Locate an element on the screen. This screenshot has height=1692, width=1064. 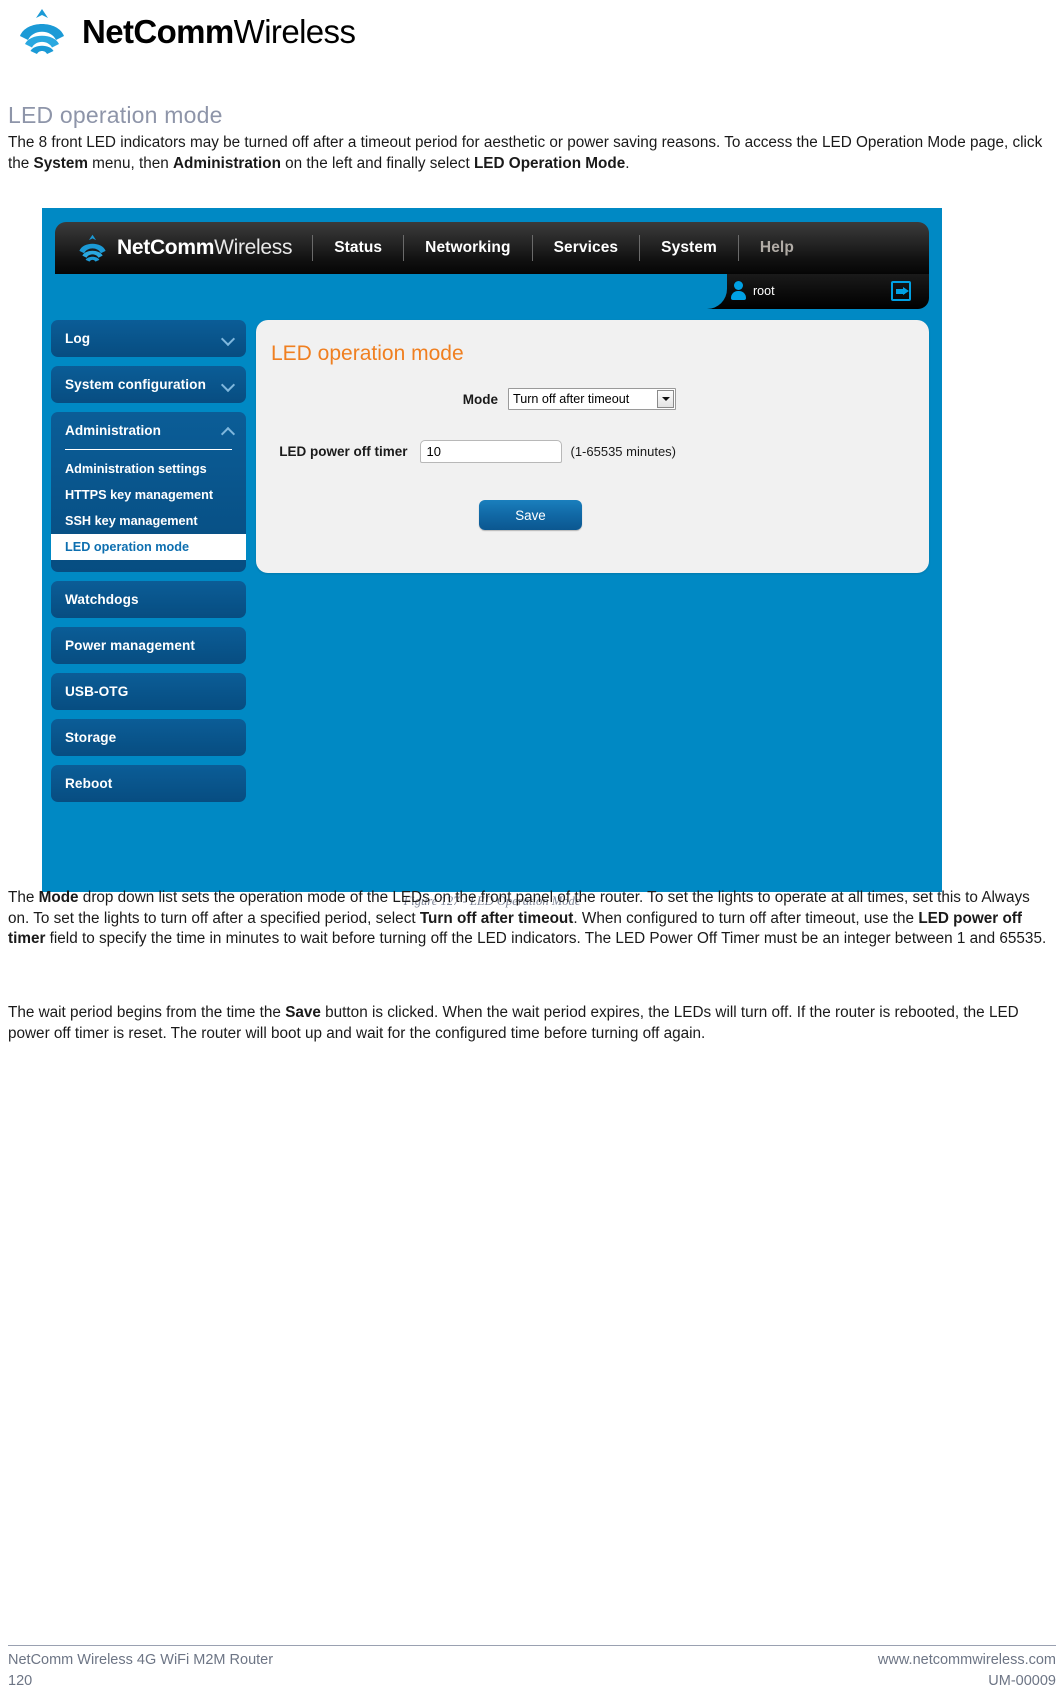
sidebar-item-label: Log is located at coordinates (78, 338).